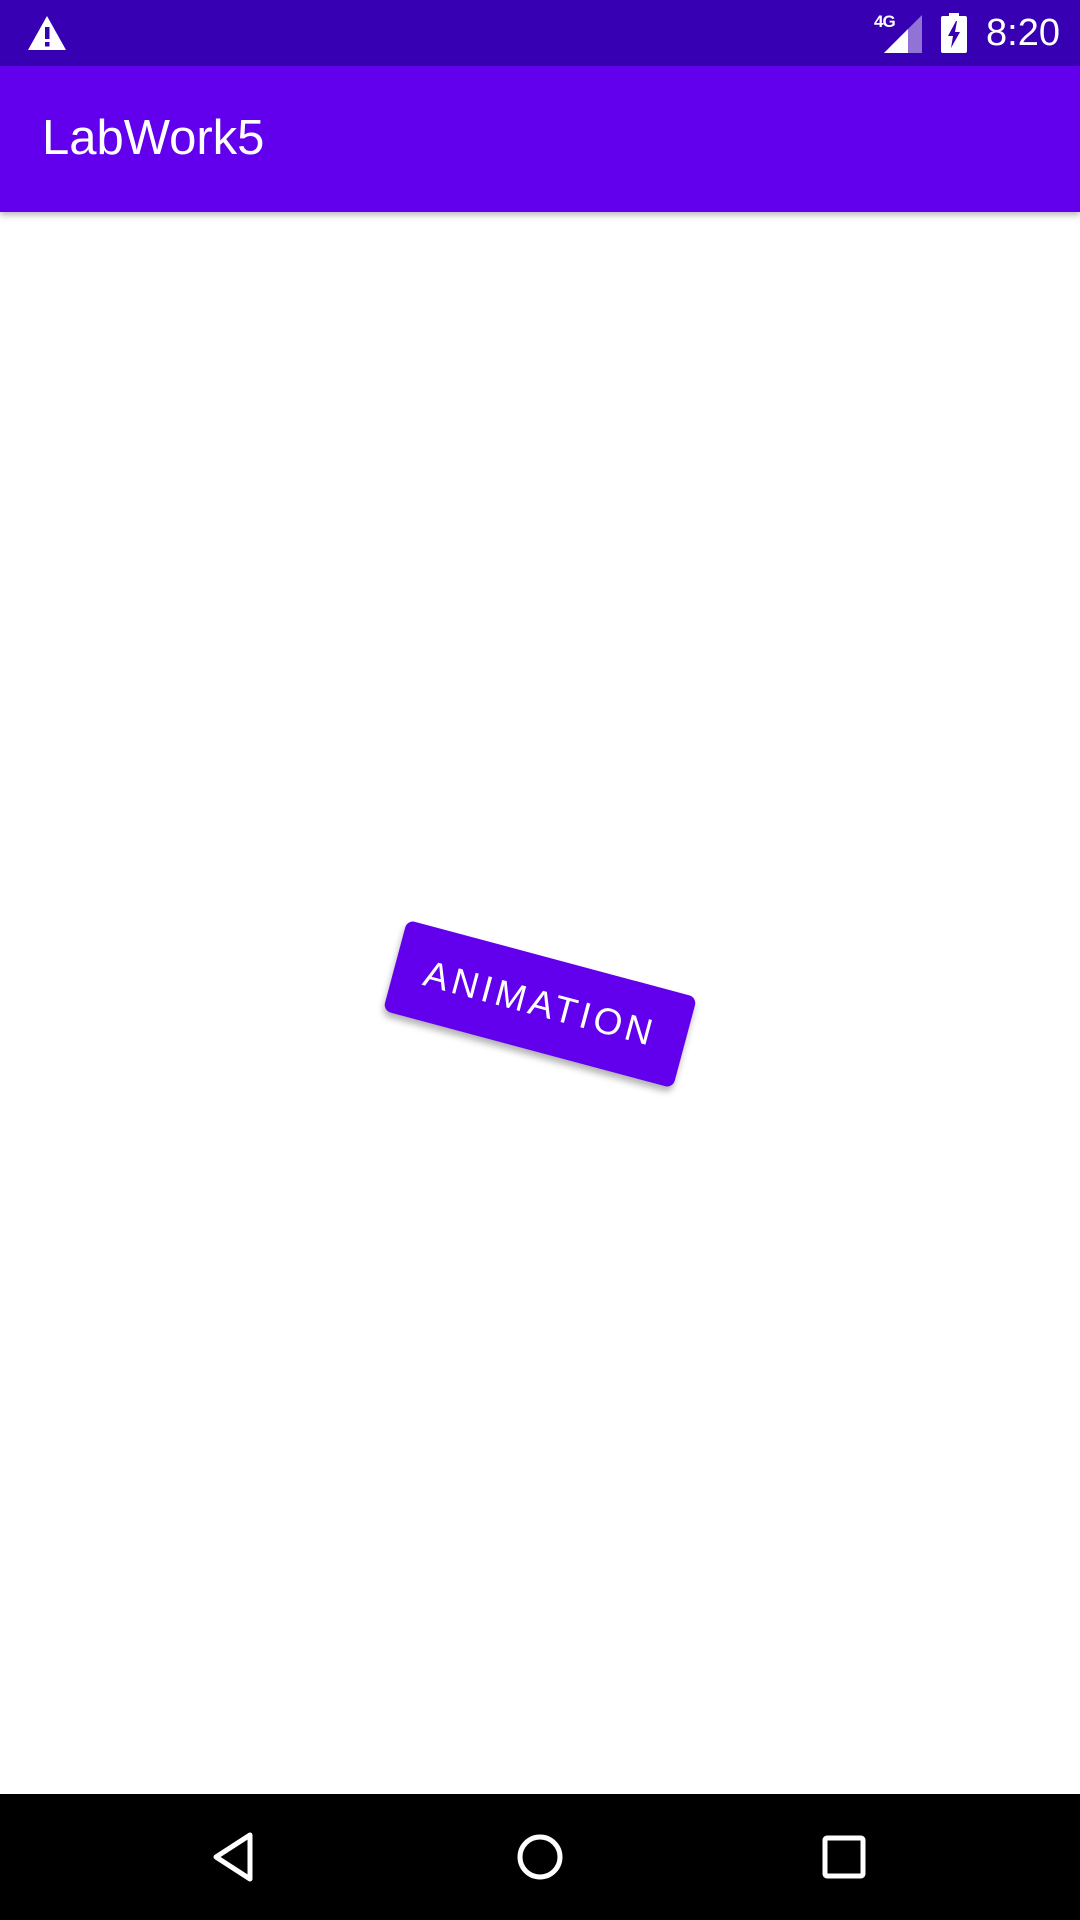  I want to click on navigation-bar, so click(540, 1857).